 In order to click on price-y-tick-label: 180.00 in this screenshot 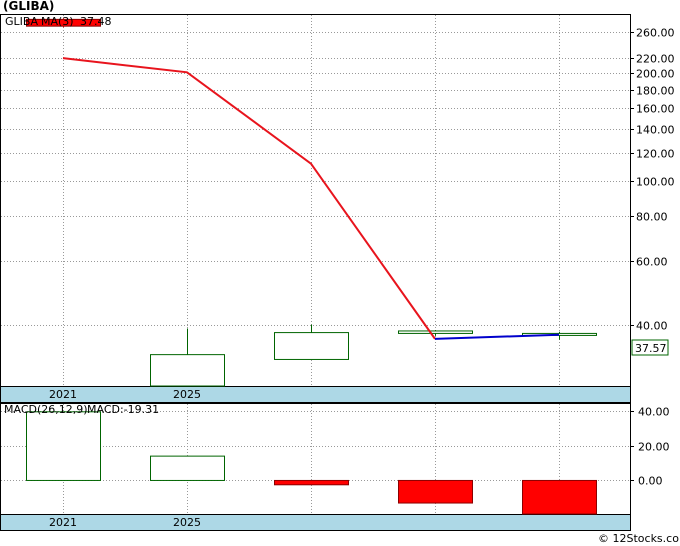, I will do `click(655, 91)`.